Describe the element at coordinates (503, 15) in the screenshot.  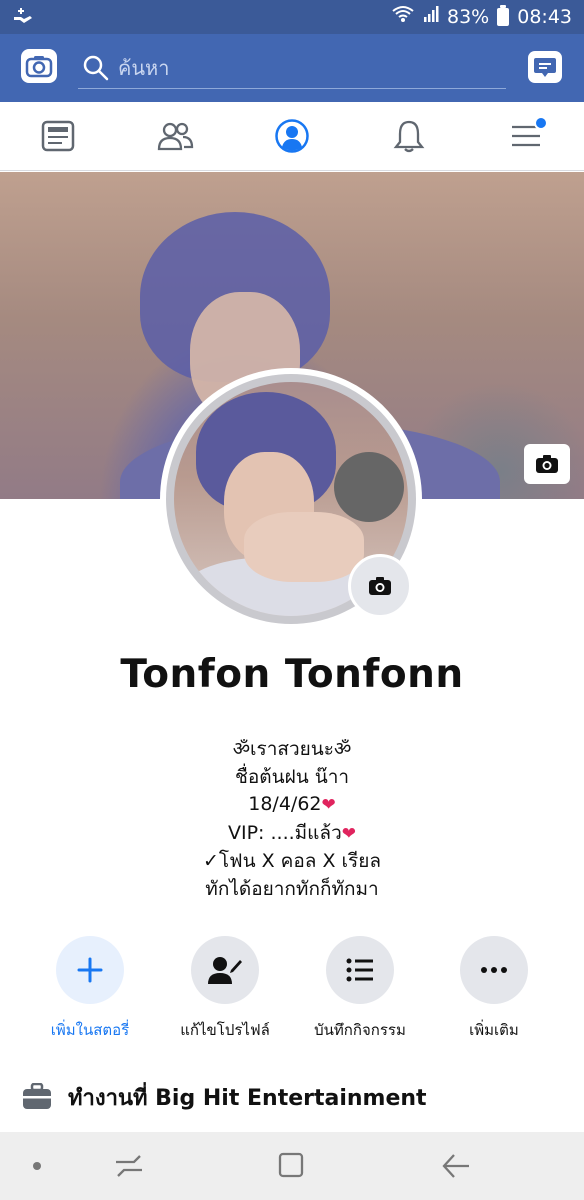
I see `battery-icon` at that location.